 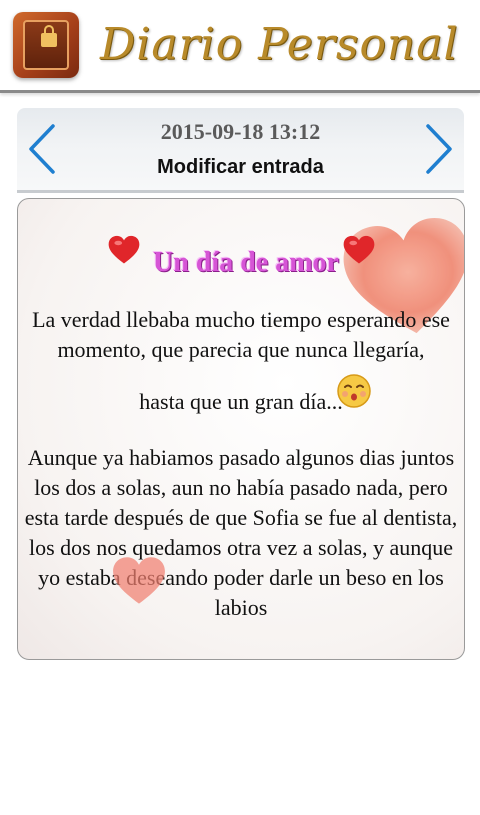 I want to click on entry-date: 2015-09-18 13:12, so click(x=240, y=131).